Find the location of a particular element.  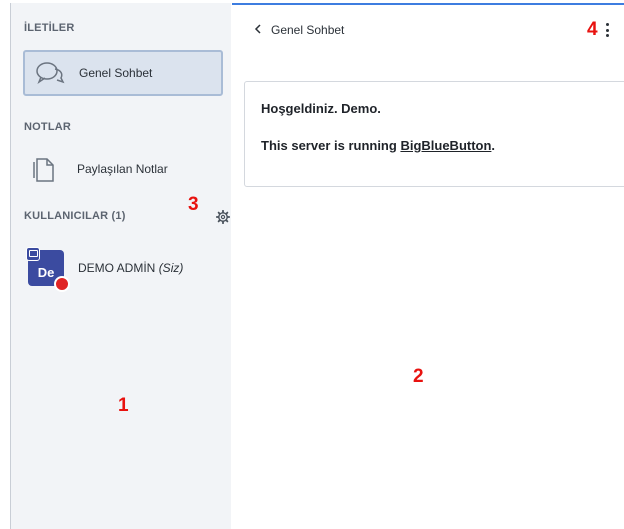

sidebar-item-shared-notes: Paylaşılan Notlar is located at coordinates (123, 169).